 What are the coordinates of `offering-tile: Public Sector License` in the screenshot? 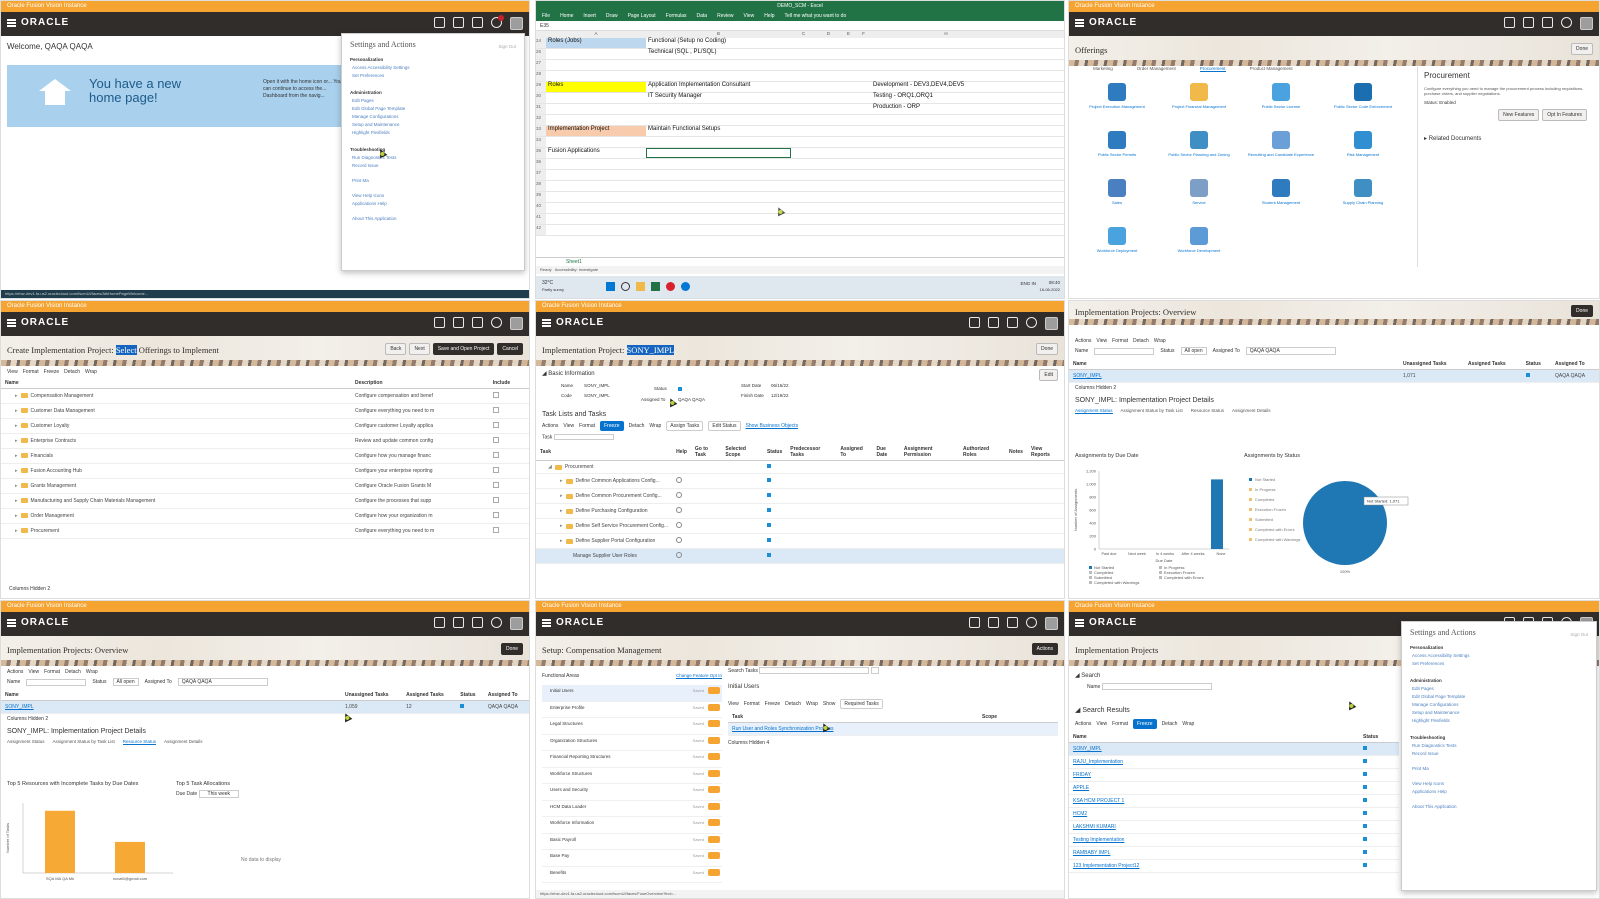 It's located at (1281, 96).